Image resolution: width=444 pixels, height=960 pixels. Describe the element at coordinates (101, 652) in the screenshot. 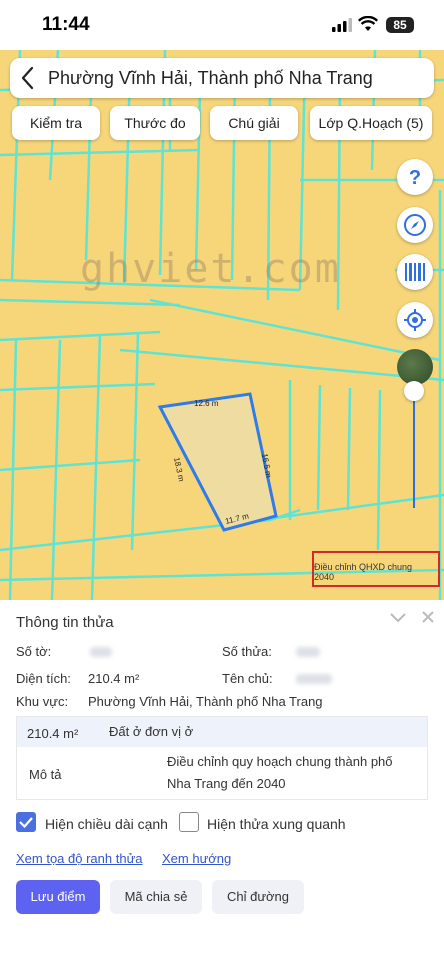

I see `sheet-value-redacted` at that location.